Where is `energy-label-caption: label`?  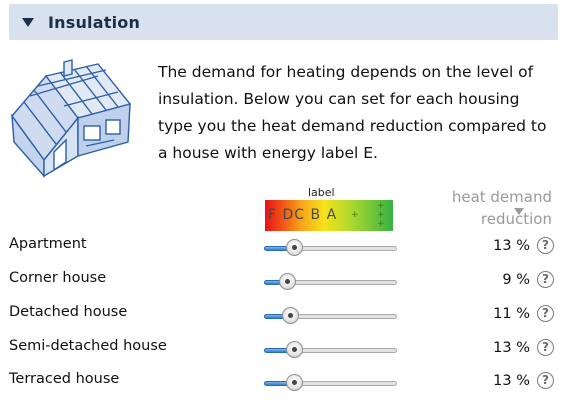 energy-label-caption: label is located at coordinates (321, 192).